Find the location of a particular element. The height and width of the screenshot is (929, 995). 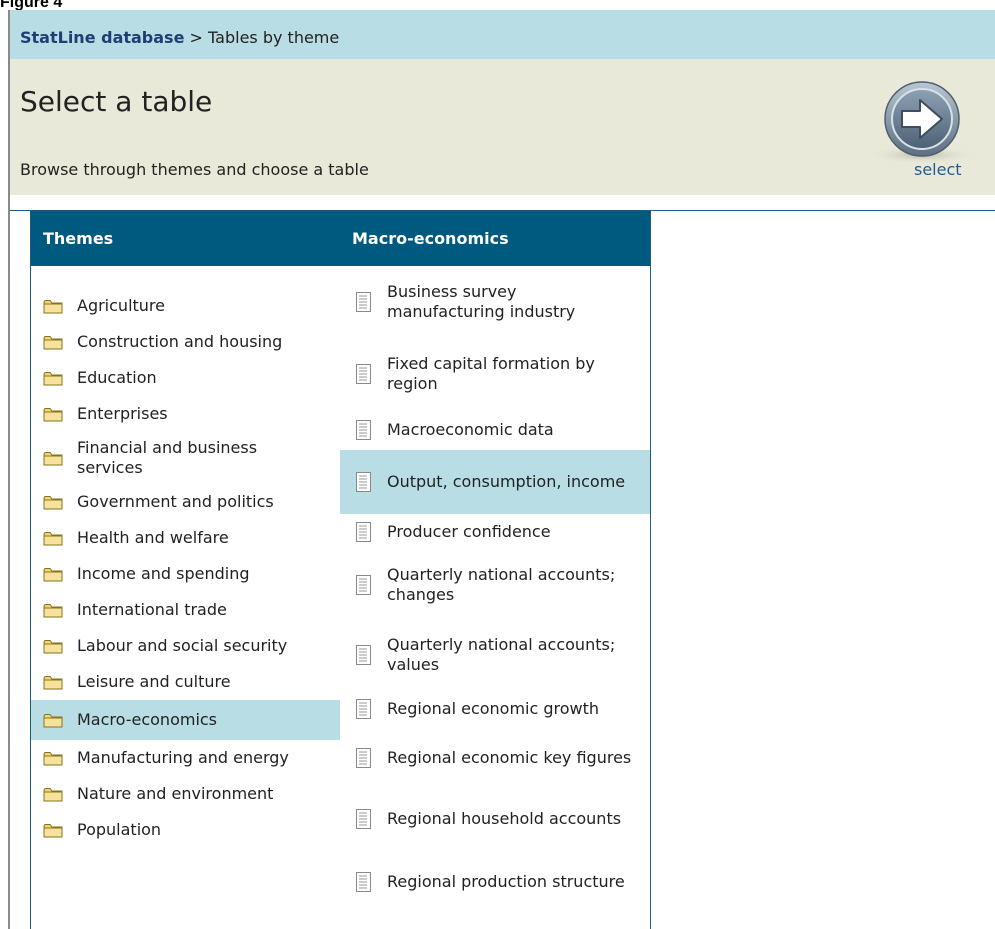

table-item: Regional household accounts is located at coordinates (495, 819).